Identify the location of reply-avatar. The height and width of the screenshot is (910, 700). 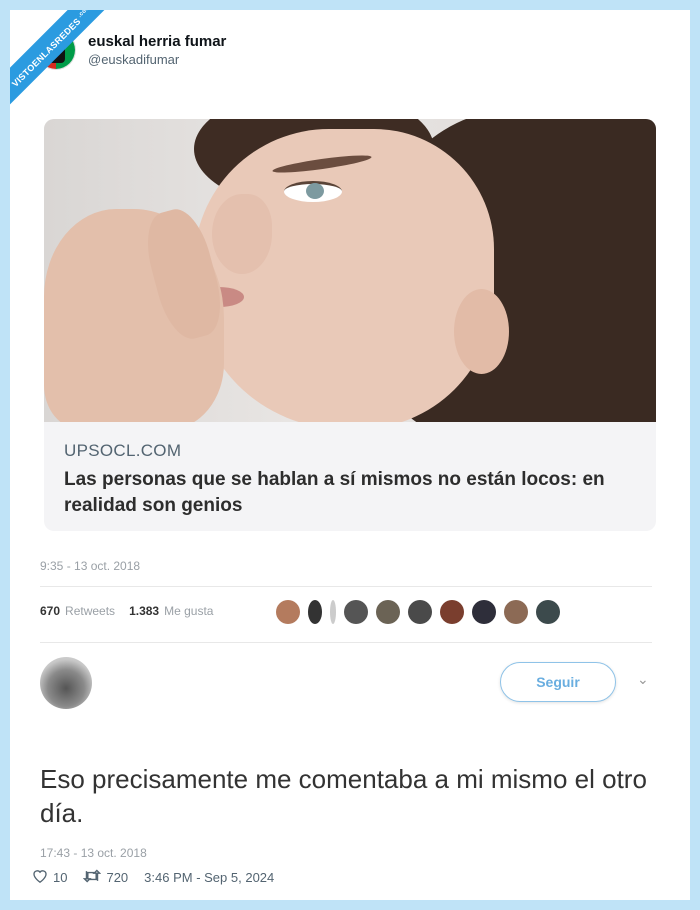
(66, 683).